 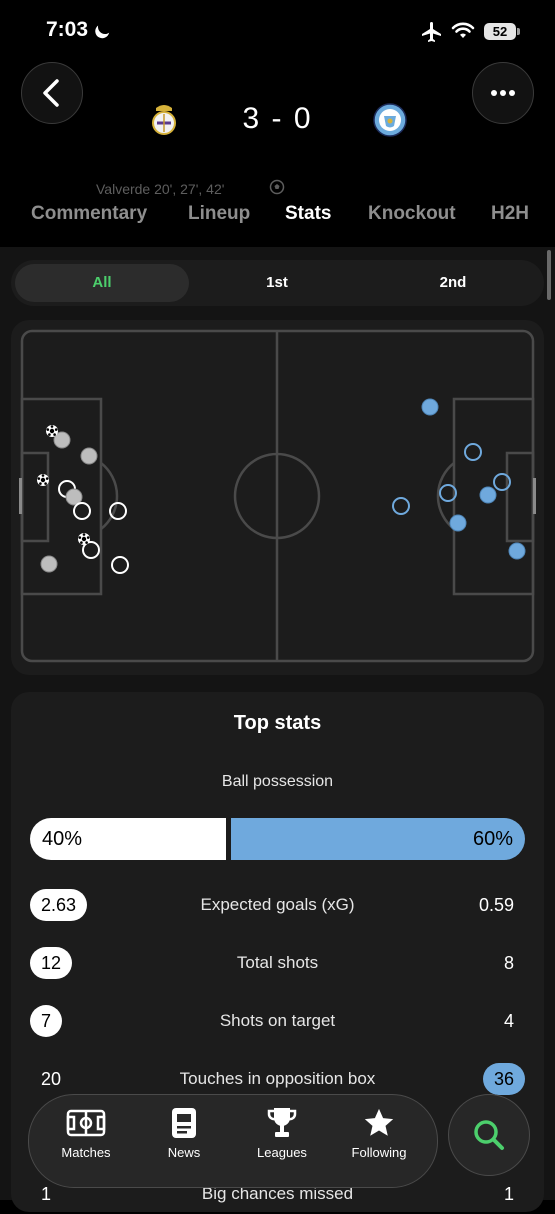 I want to click on stat-label: Total shots, so click(x=277, y=962).